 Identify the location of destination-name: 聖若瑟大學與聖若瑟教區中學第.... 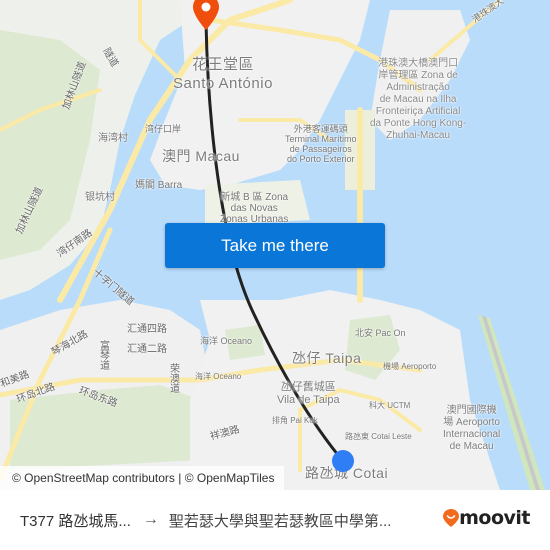
(280, 521).